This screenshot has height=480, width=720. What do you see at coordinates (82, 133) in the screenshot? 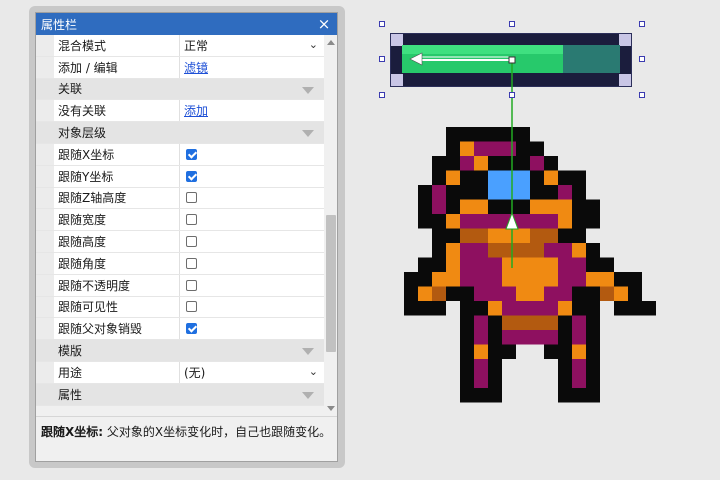
I see `section-title: 对象层级` at bounding box center [82, 133].